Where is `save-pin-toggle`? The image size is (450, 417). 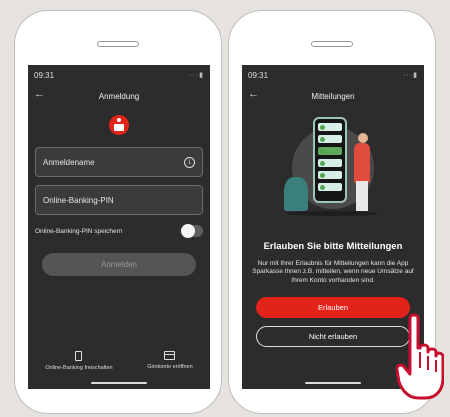 save-pin-toggle is located at coordinates (192, 231).